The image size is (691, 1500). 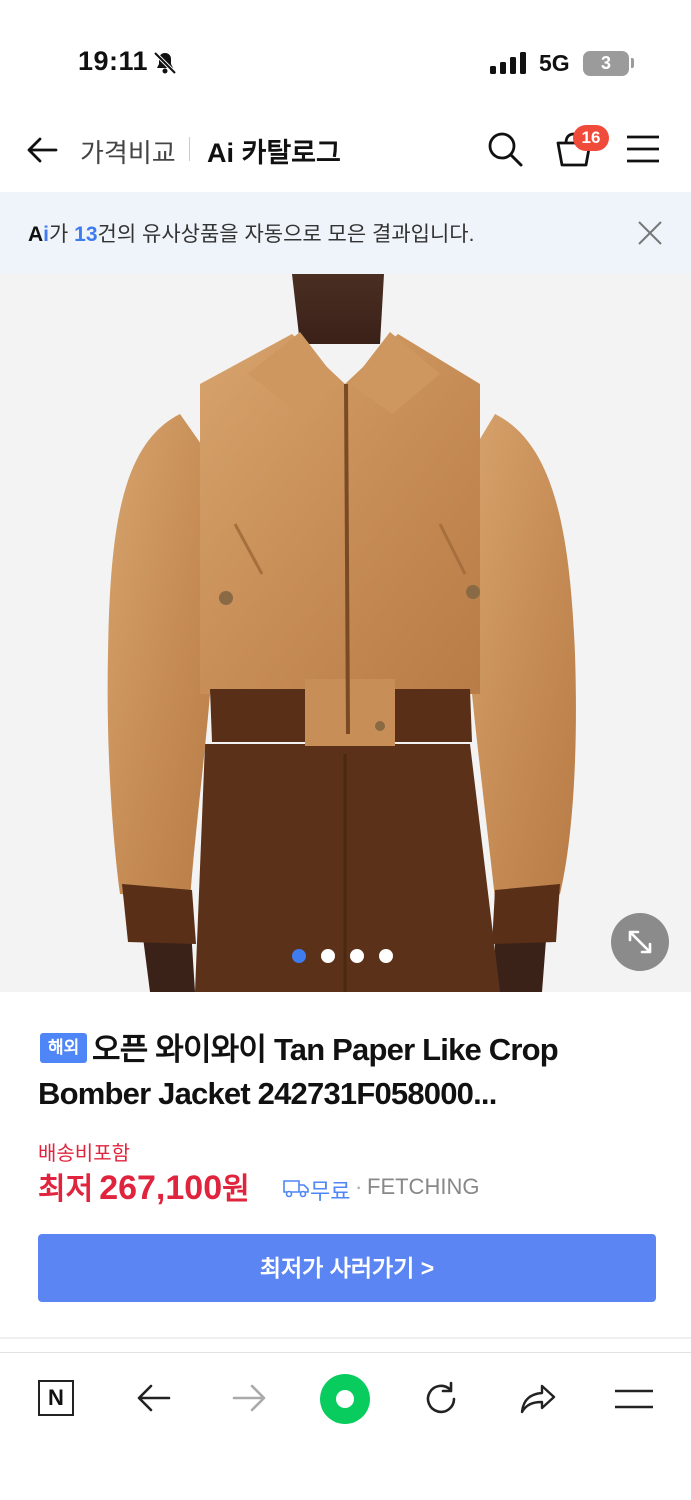 What do you see at coordinates (249, 1398) in the screenshot?
I see `browser-forward-icon` at bounding box center [249, 1398].